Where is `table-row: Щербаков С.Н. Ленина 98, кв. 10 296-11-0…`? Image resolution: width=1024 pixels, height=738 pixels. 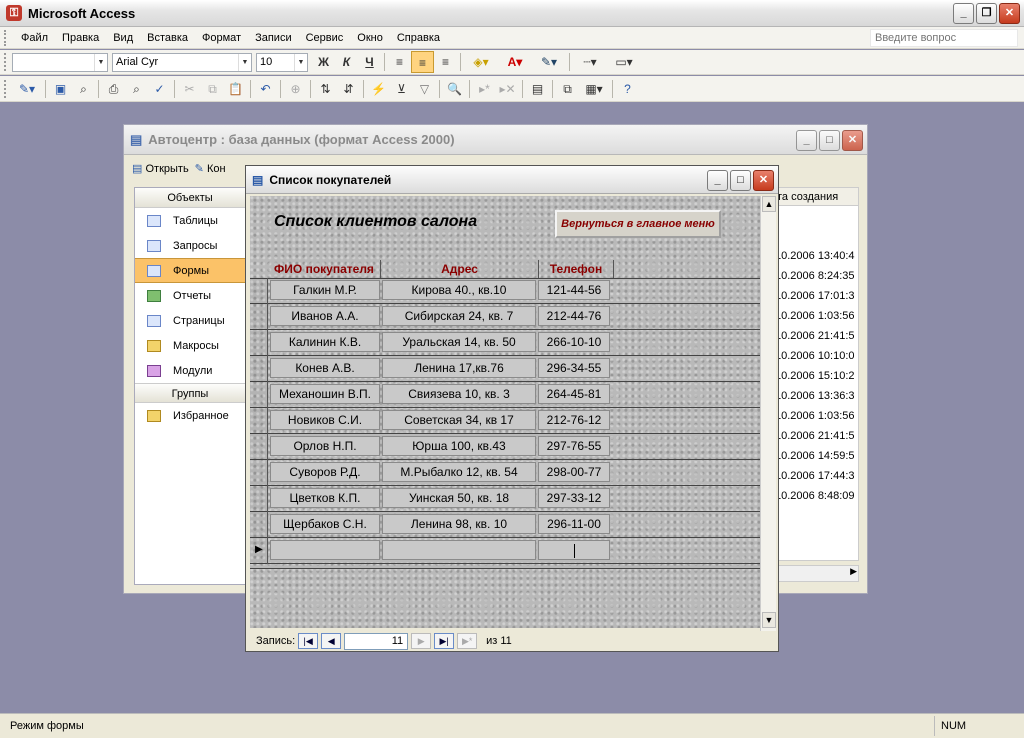
table-row: Щербаков С.Н. Ленина 98, кв. 10 296-11-0… is located at coordinates (505, 525).